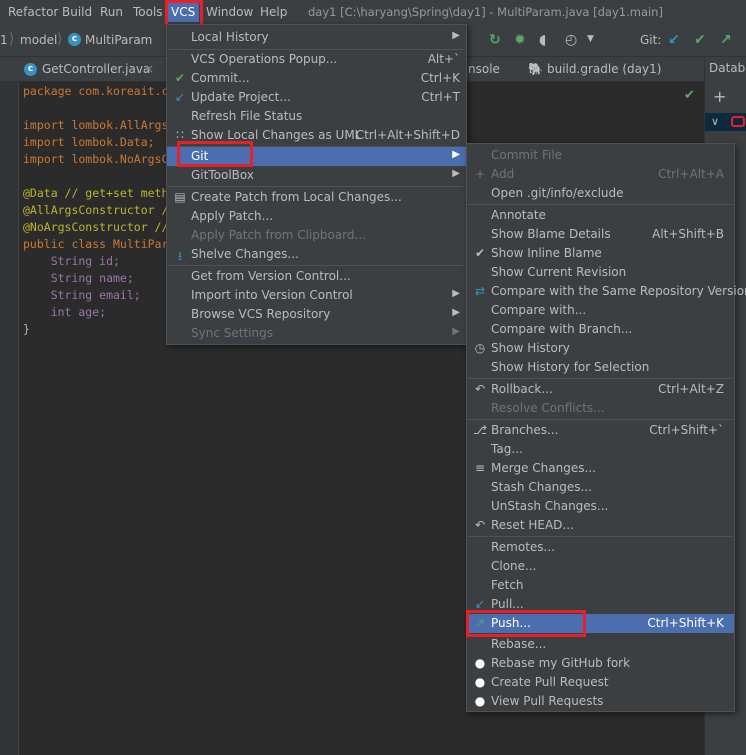 The image size is (746, 755). I want to click on menu-item-vcs-operations-popup: VCS Operations Popup... Alt+`, so click(316, 59).